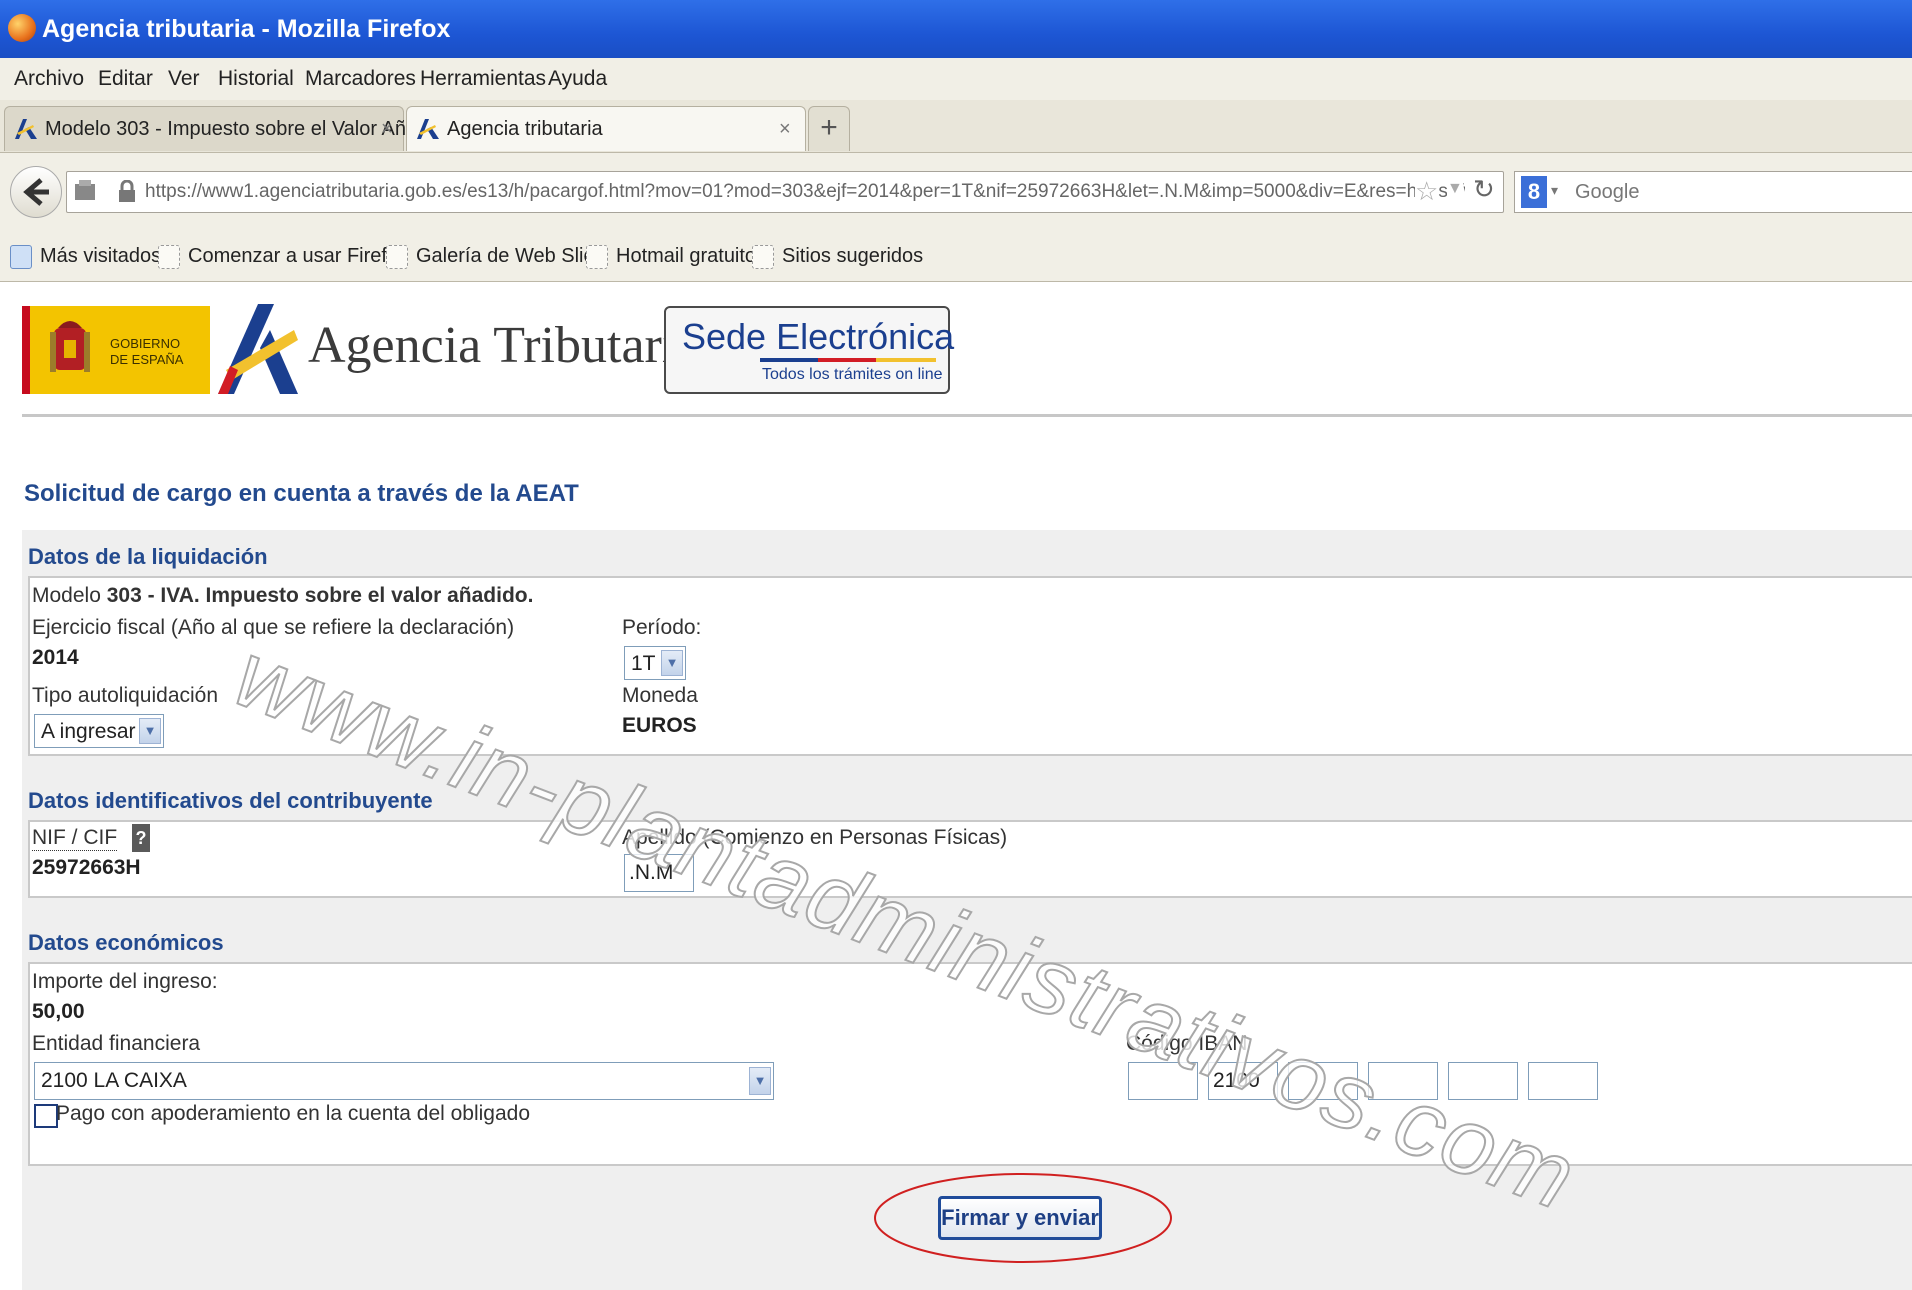 The width and height of the screenshot is (1912, 1290). Describe the element at coordinates (1713, 192) in the screenshot. I see `search-box: 8 ▾ Google` at that location.